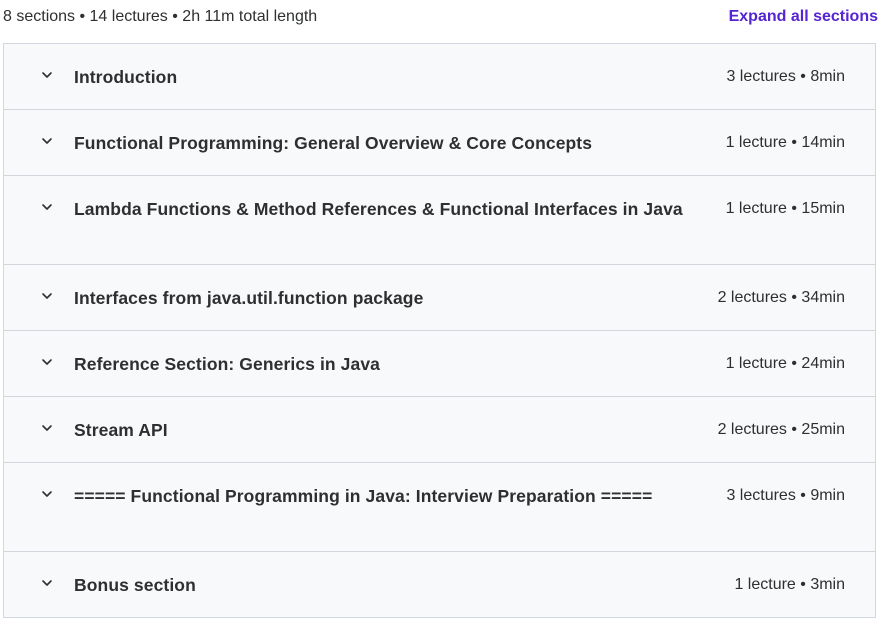 This screenshot has height=621, width=880. What do you see at coordinates (781, 429) in the screenshot?
I see `section-meta: 2 lectures • 25min` at bounding box center [781, 429].